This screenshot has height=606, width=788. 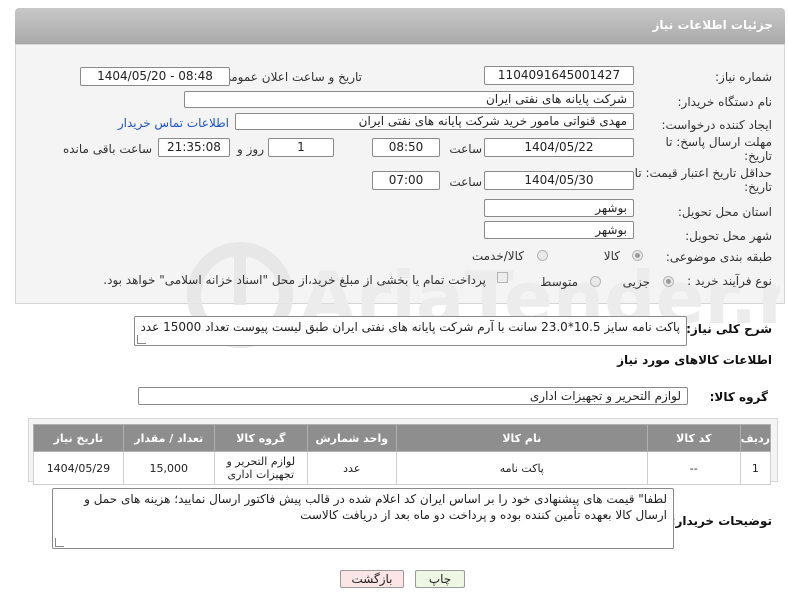 I want to click on cell-qty: 15,000, so click(x=168, y=468).